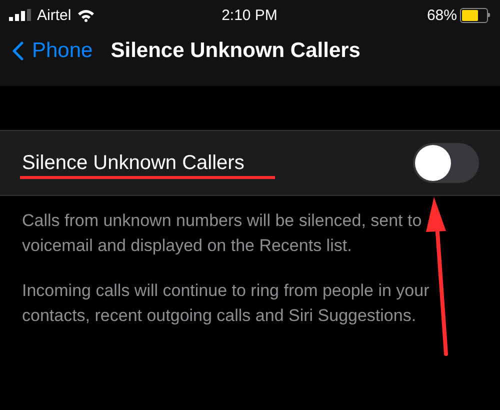  Describe the element at coordinates (18, 51) in the screenshot. I see `back-chevron-icon` at that location.